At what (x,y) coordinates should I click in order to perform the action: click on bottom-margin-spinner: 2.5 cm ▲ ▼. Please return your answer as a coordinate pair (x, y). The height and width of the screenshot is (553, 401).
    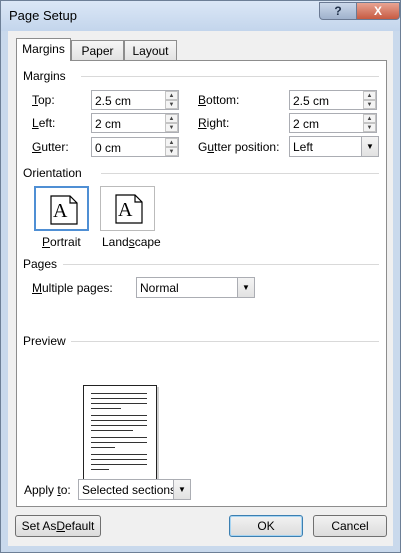
    Looking at the image, I should click on (333, 100).